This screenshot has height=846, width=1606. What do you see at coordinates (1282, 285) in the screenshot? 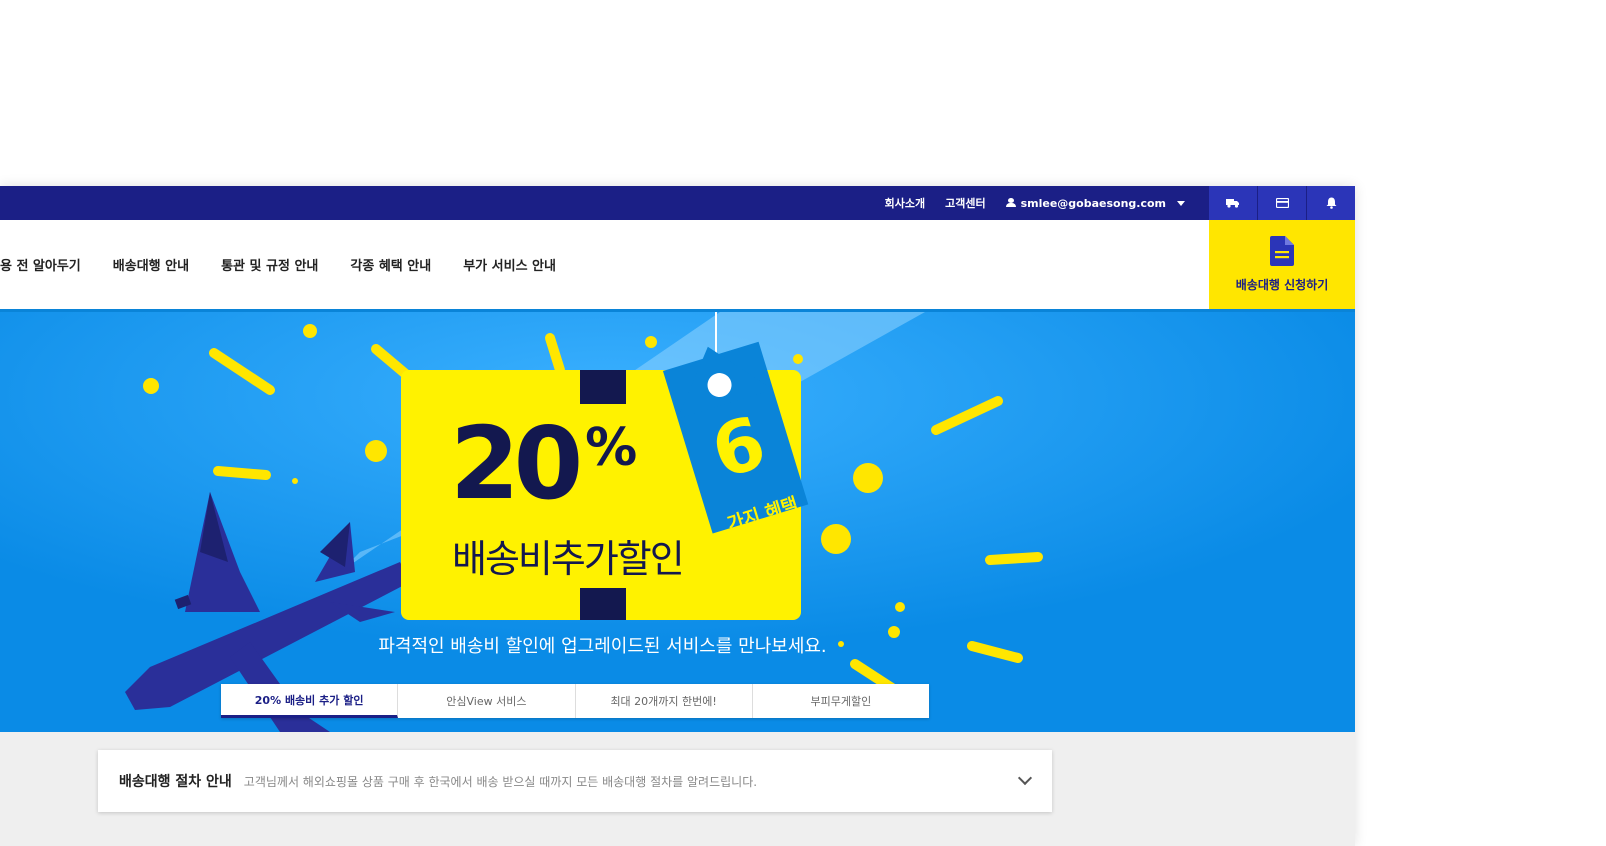
I see `apply-label: 배송대행 신청하기` at bounding box center [1282, 285].